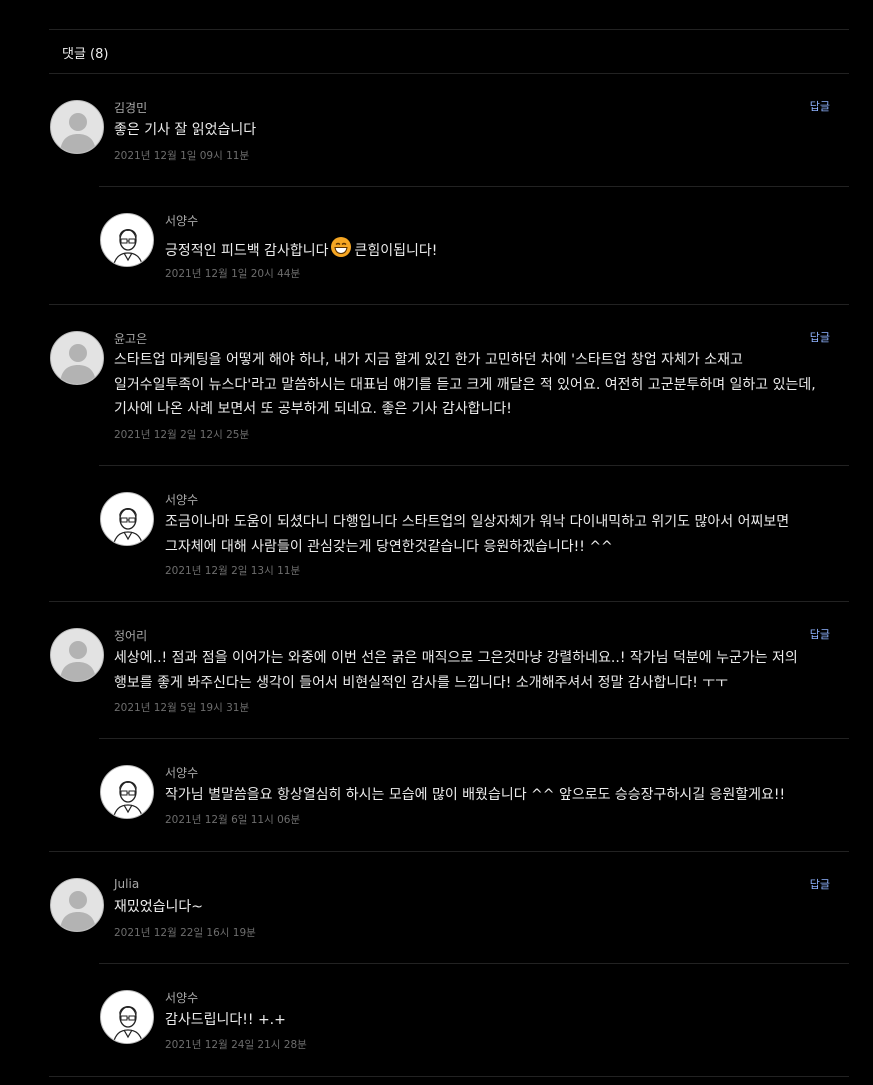 This screenshot has width=873, height=1085. Describe the element at coordinates (185, 933) in the screenshot. I see `comment-date: 2021년 12월 22일 16시 19분` at that location.